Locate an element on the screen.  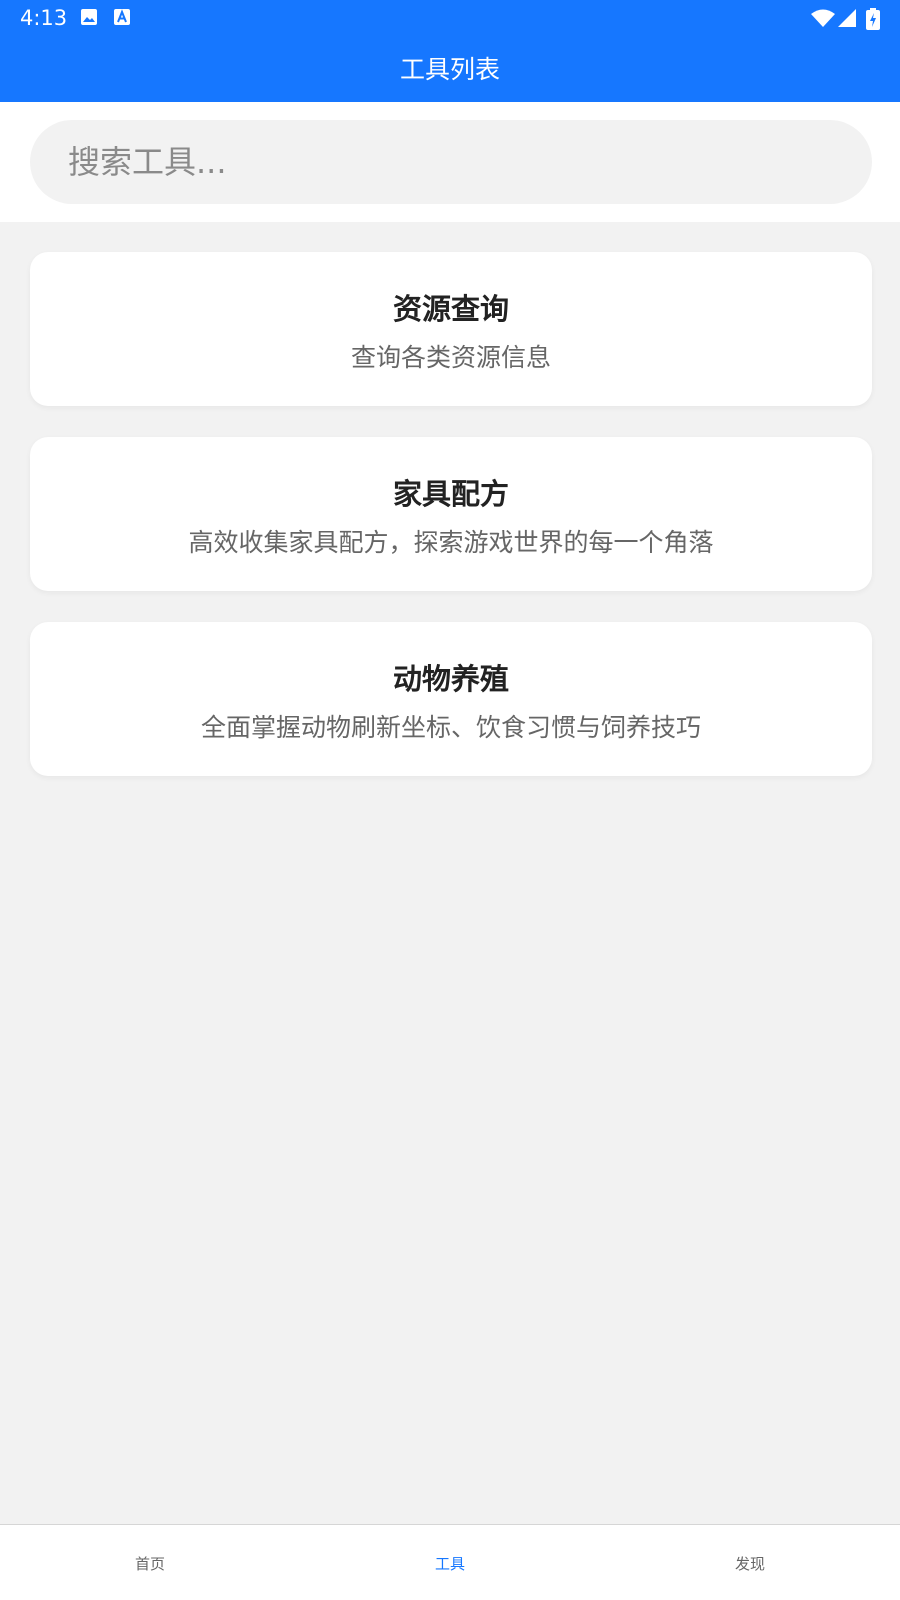
nav-item-home: 首页 is located at coordinates (150, 1562).